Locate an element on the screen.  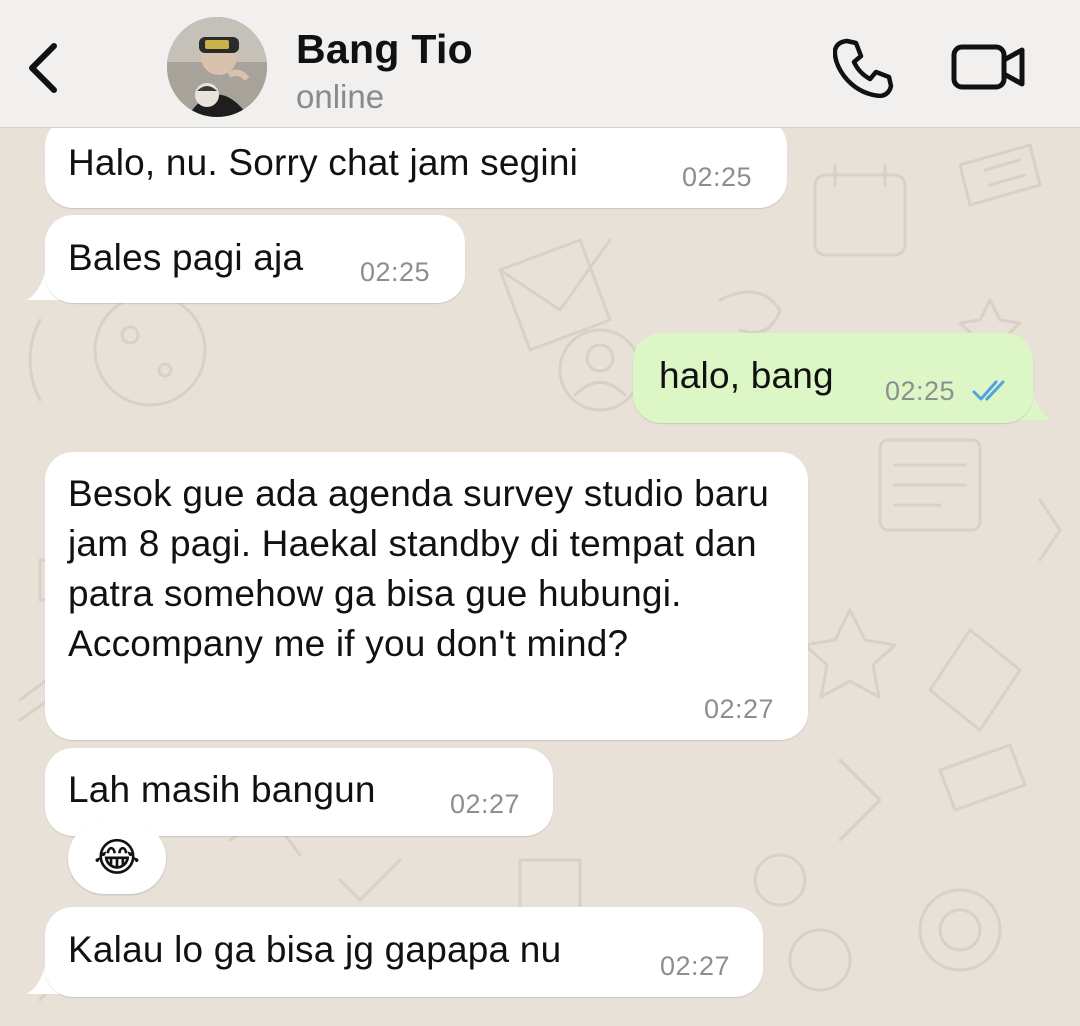
video-call-button is located at coordinates (989, 67).